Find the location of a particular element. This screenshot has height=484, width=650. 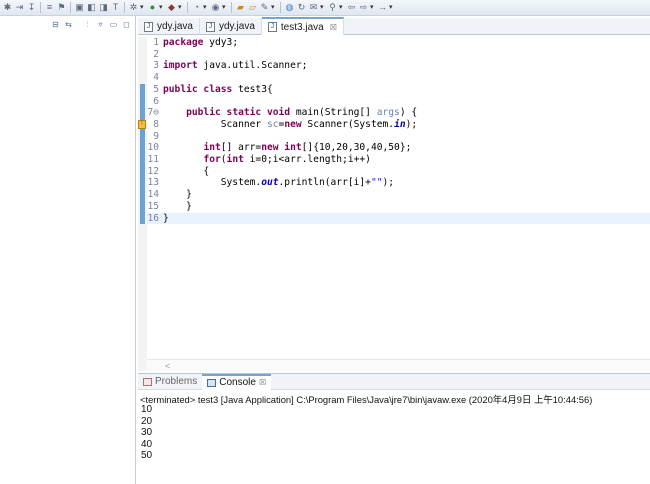

panel-toolbar: ⊟ ⇆ ⫶ ▿ ▭ ◻ is located at coordinates (91, 24).